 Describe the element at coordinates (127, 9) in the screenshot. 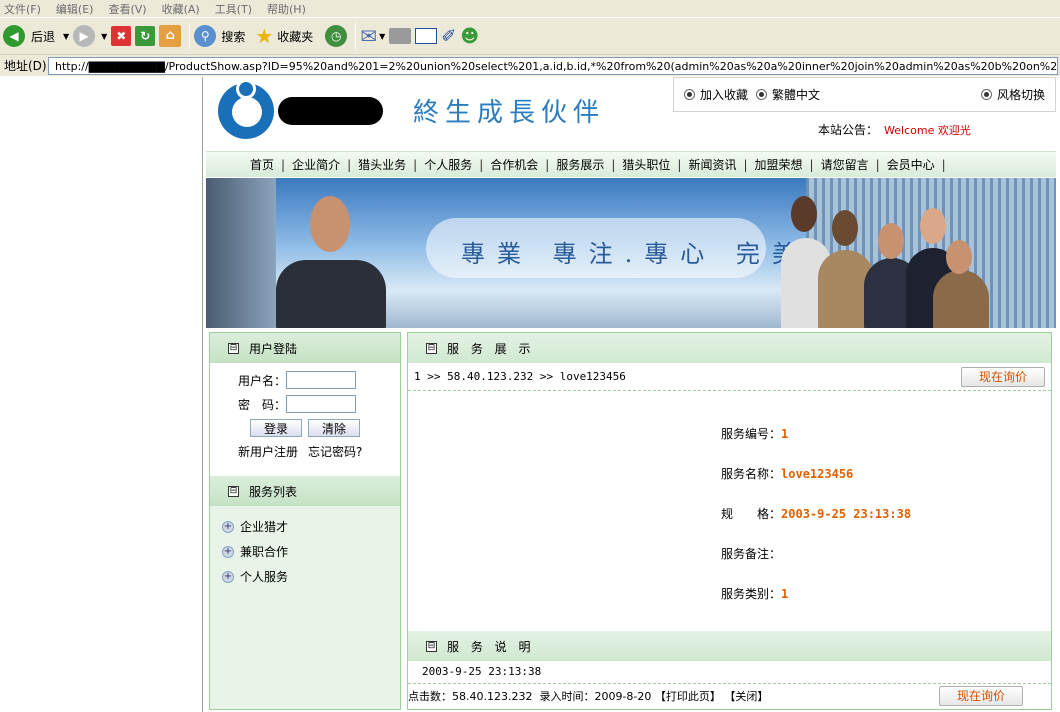

I see `menu-view: 查看(V)` at that location.